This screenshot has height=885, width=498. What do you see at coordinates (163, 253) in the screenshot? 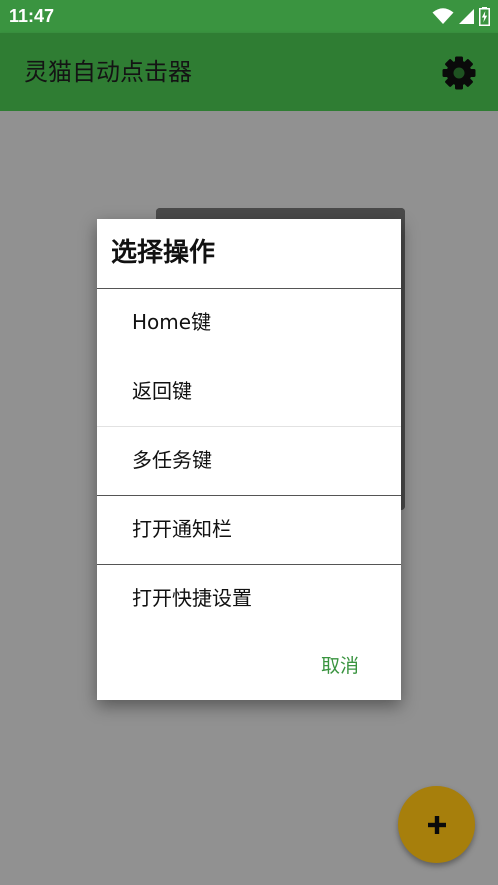
I see `dialog-title: 选择操作` at bounding box center [163, 253].